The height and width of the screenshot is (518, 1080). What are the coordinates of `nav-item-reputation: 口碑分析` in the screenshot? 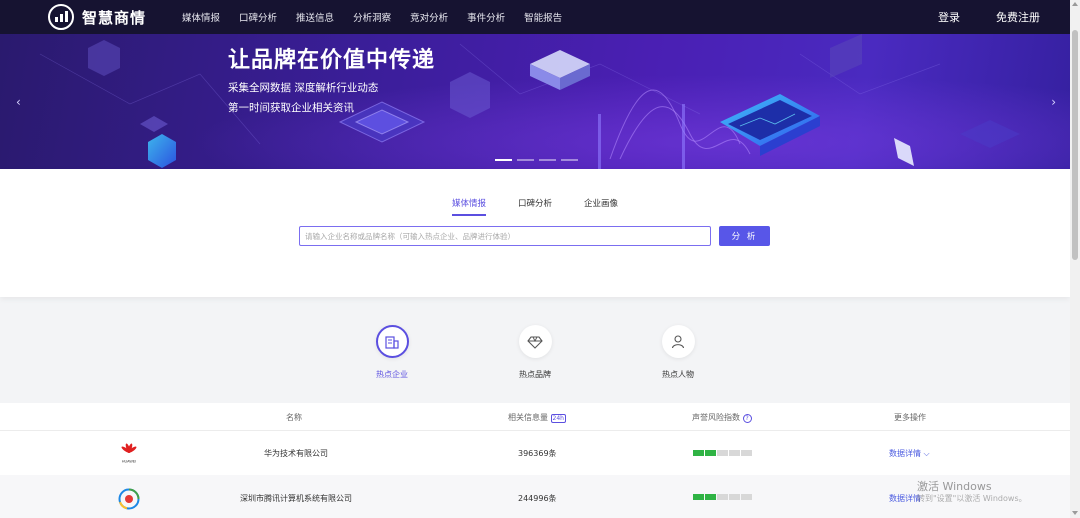 It's located at (258, 17).